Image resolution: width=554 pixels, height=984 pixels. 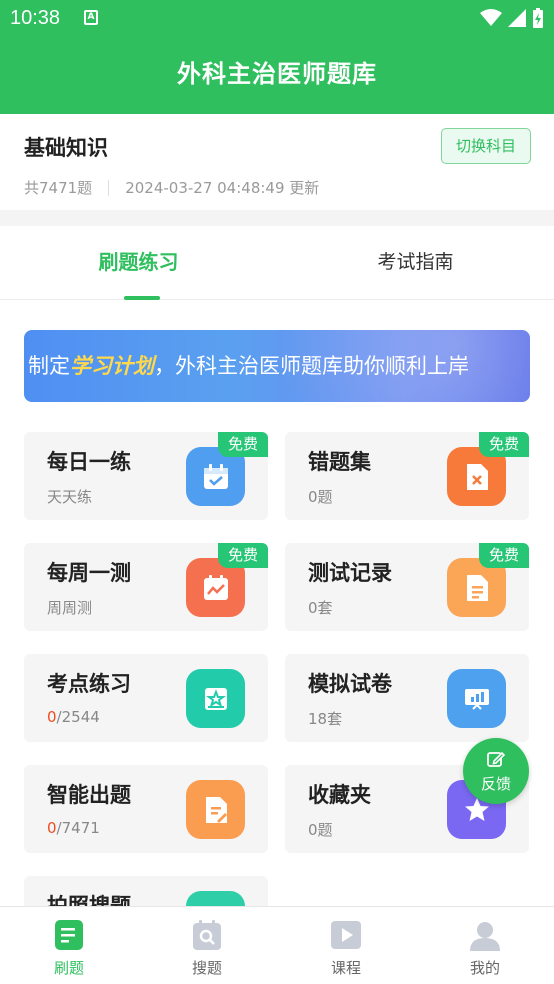 I want to click on subject-meta: 共7471题 2024-03-27 04:48:49 更新, so click(x=171, y=187).